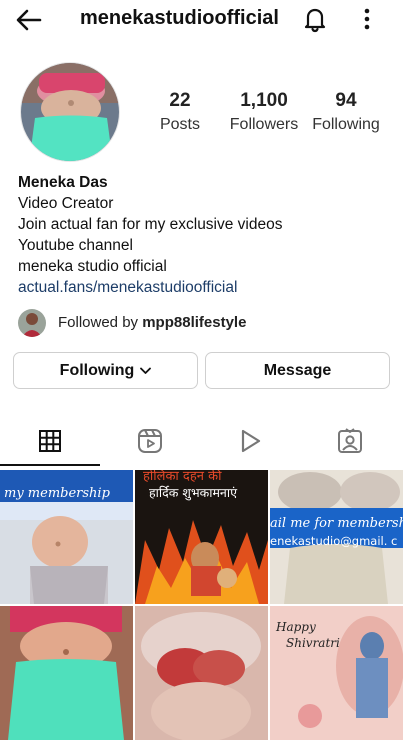  Describe the element at coordinates (32, 323) in the screenshot. I see `follower-avatar` at that location.